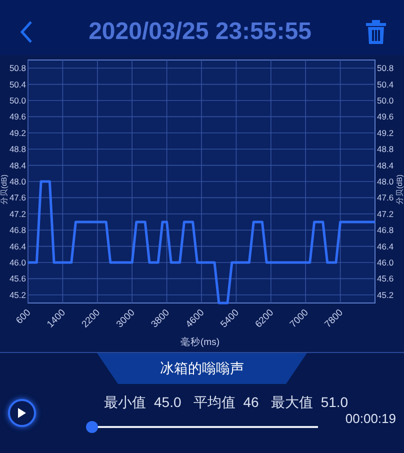  I want to click on stat-label: 最小值, so click(125, 402).